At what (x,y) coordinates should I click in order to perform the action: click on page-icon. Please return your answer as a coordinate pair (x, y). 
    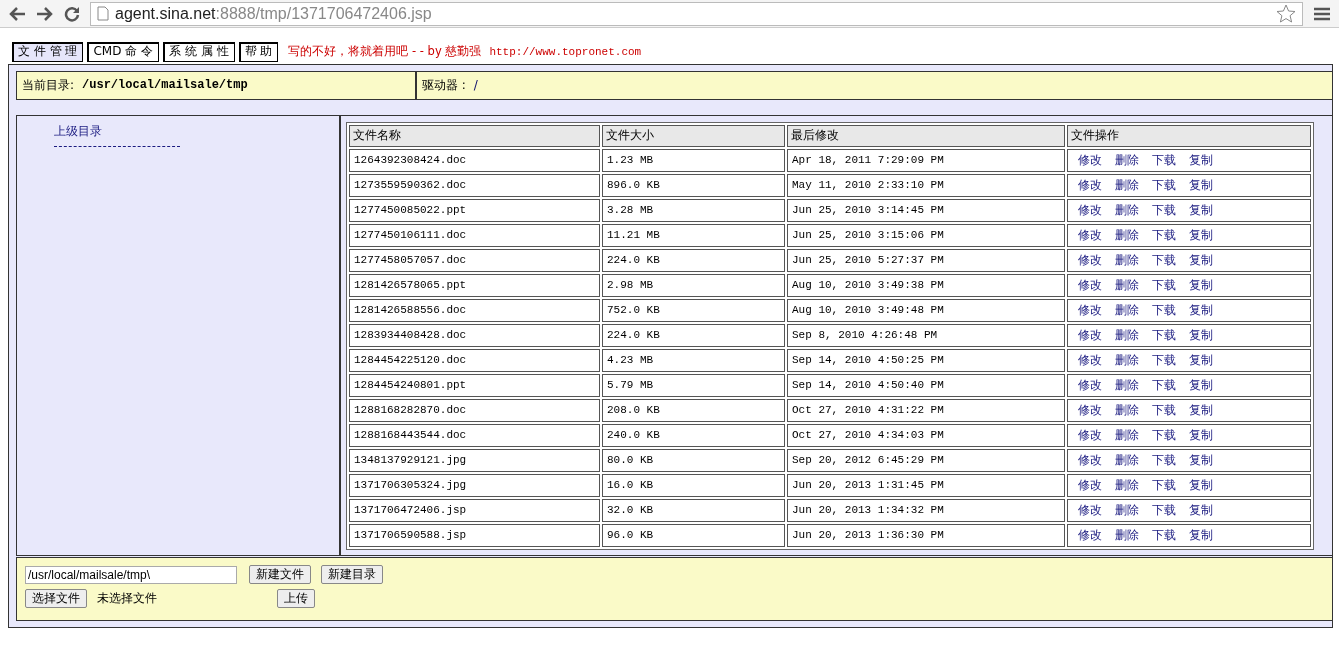
    Looking at the image, I should click on (103, 13).